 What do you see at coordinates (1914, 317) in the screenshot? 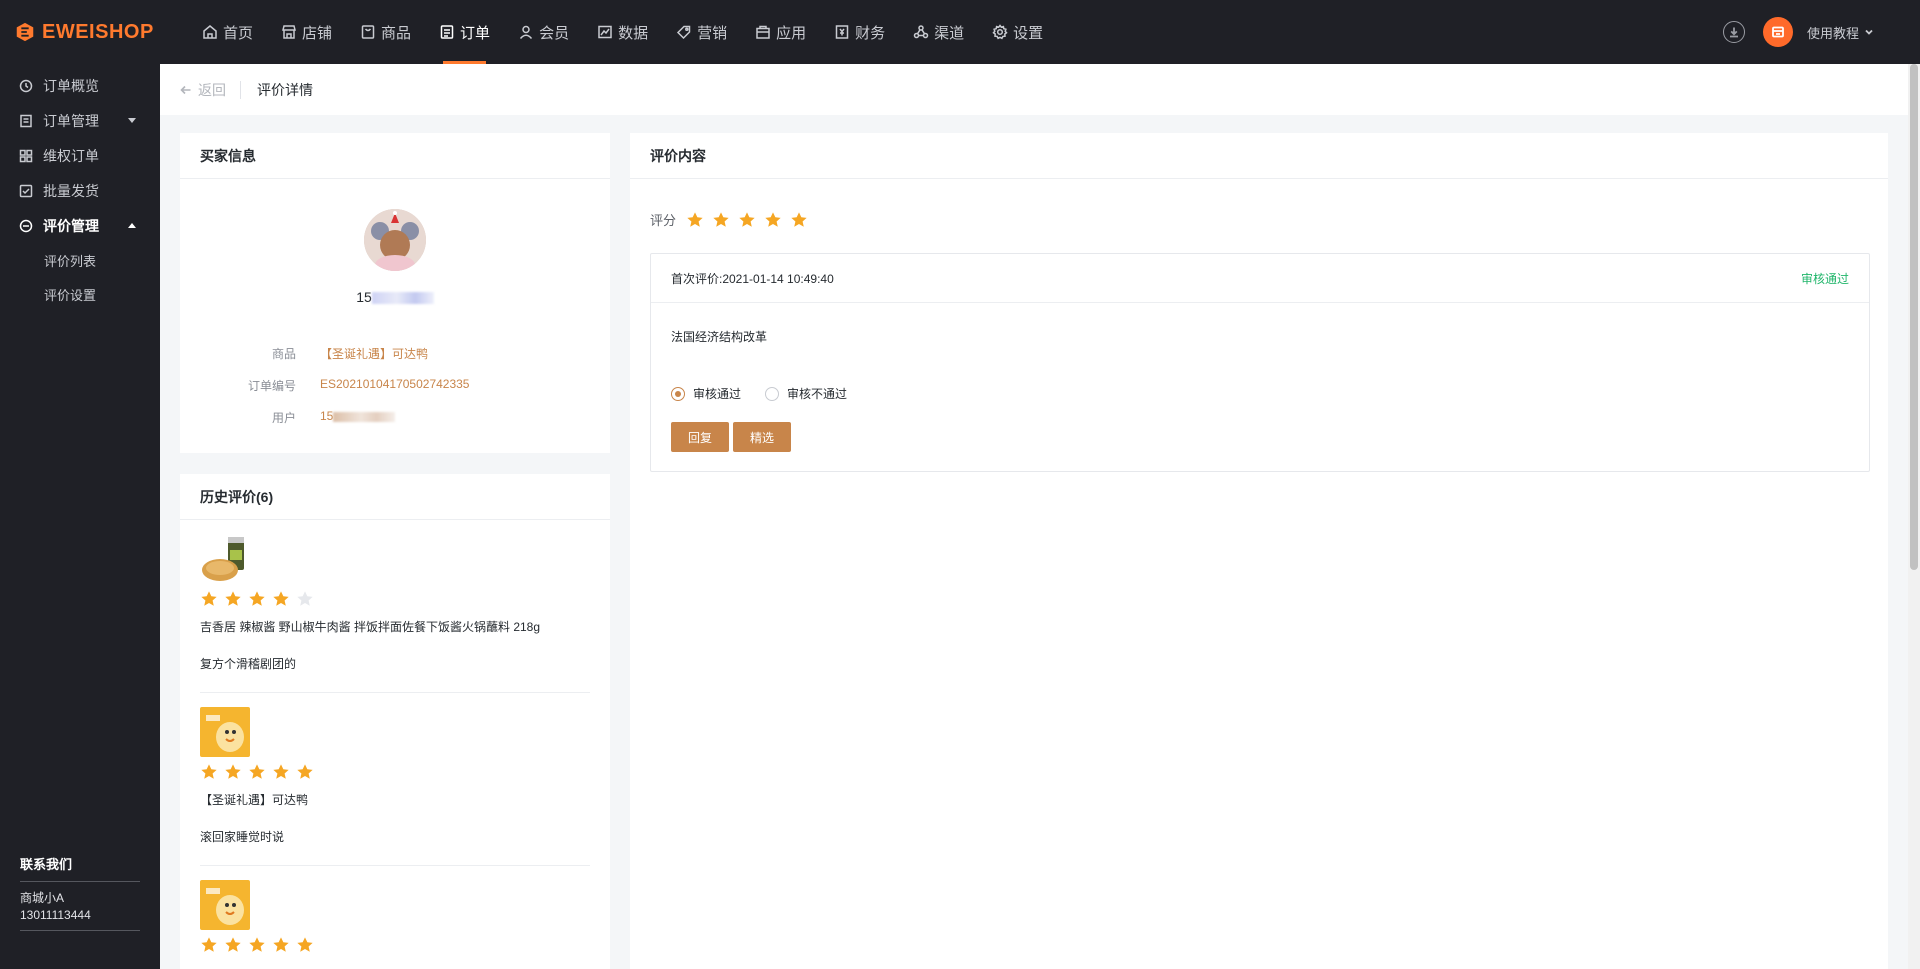
I see `scrollbar-thumb` at bounding box center [1914, 317].